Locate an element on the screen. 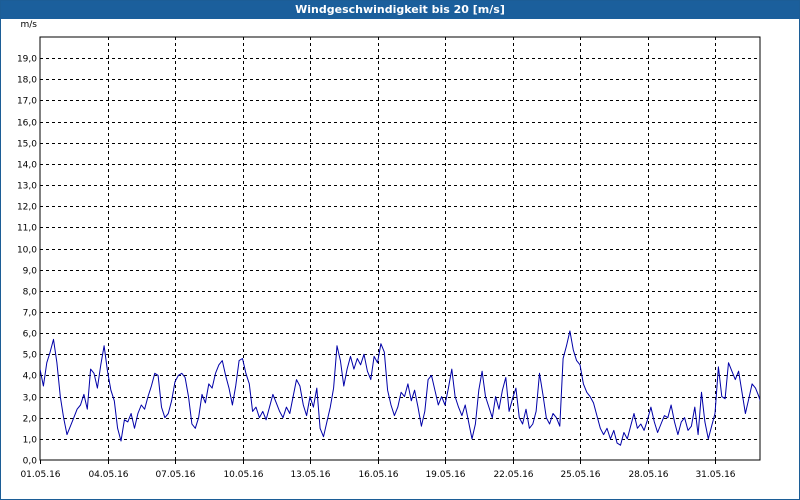 This screenshot has width=800, height=500. y-tick-label: 6,0 is located at coordinates (30, 335).